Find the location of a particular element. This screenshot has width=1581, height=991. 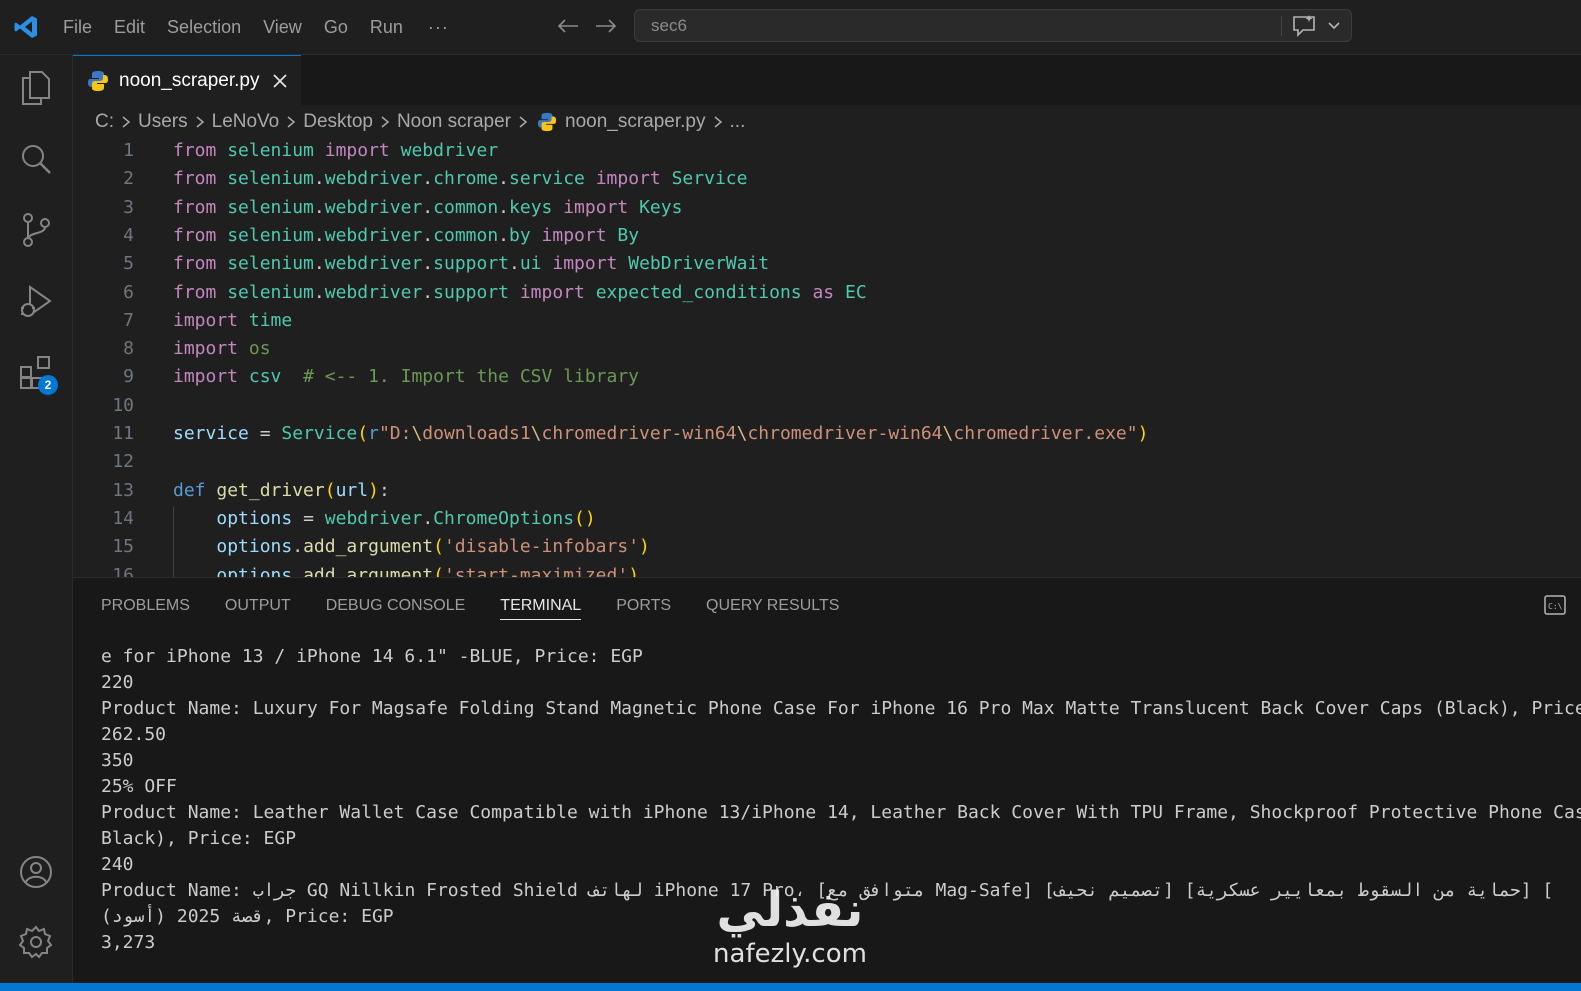

command-center-divider is located at coordinates (1281, 26).